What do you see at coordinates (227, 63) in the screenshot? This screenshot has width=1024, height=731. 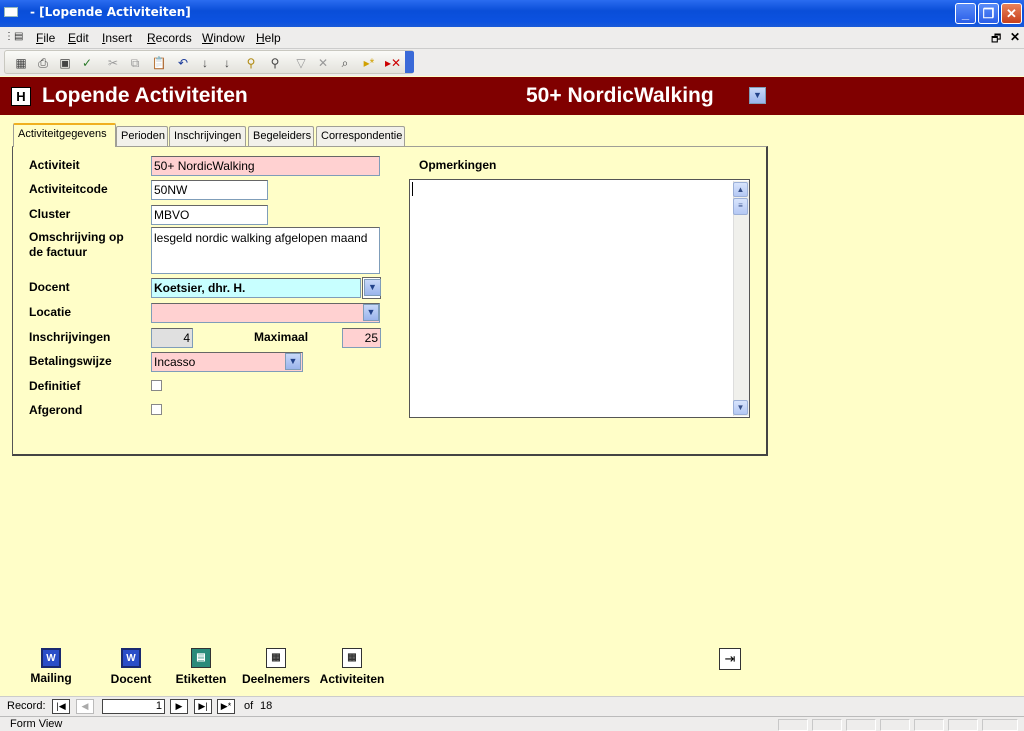 I see `sort-descending-icon: ↓` at bounding box center [227, 63].